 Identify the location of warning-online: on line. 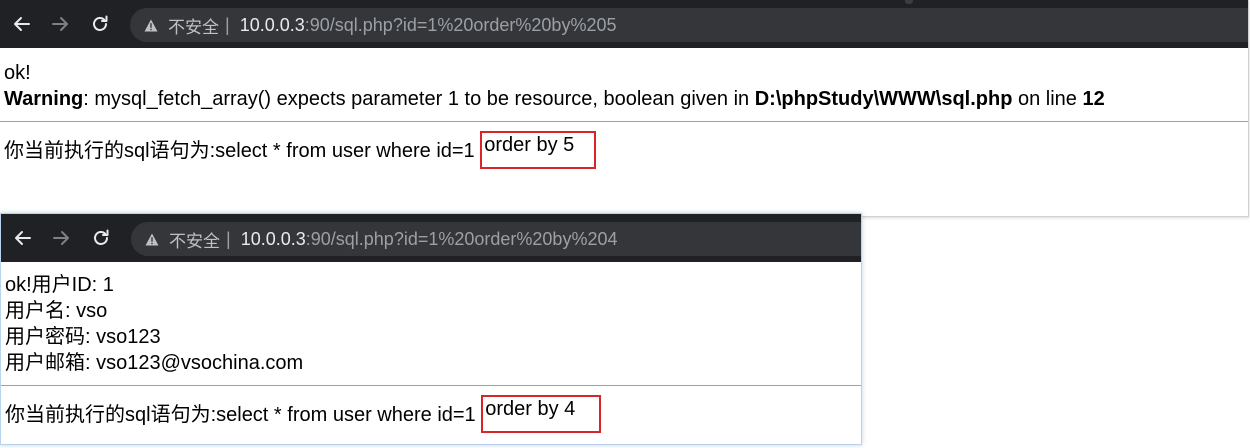
(1047, 99).